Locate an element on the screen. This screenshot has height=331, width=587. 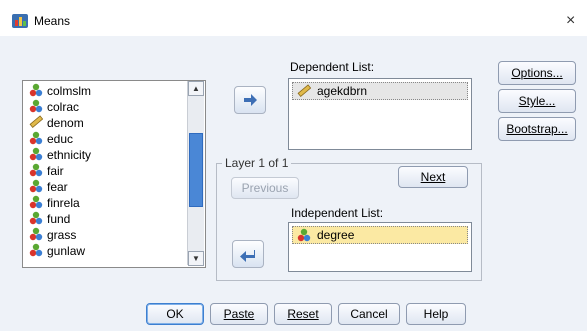
dependent-list-label: Dependent List: is located at coordinates (332, 67).